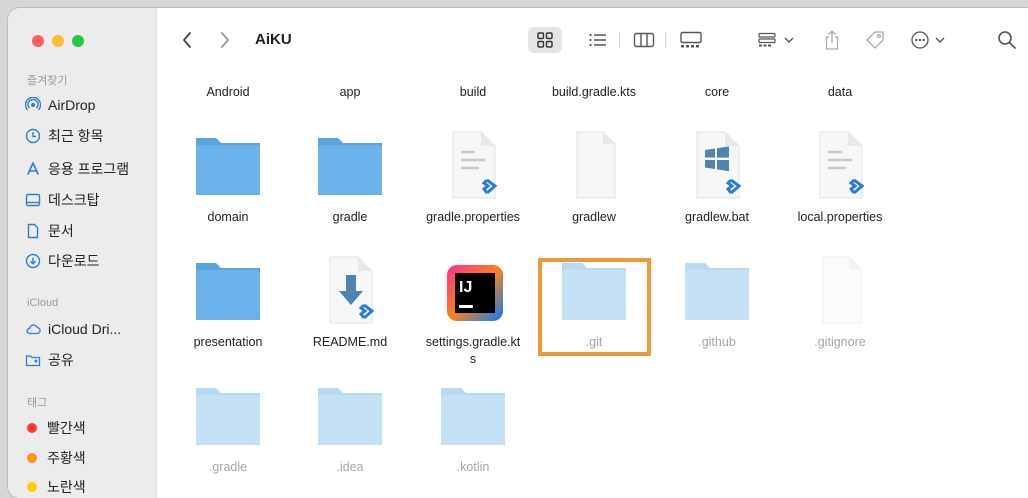  I want to click on sidebar-item-label: 다운로드, so click(74, 261).